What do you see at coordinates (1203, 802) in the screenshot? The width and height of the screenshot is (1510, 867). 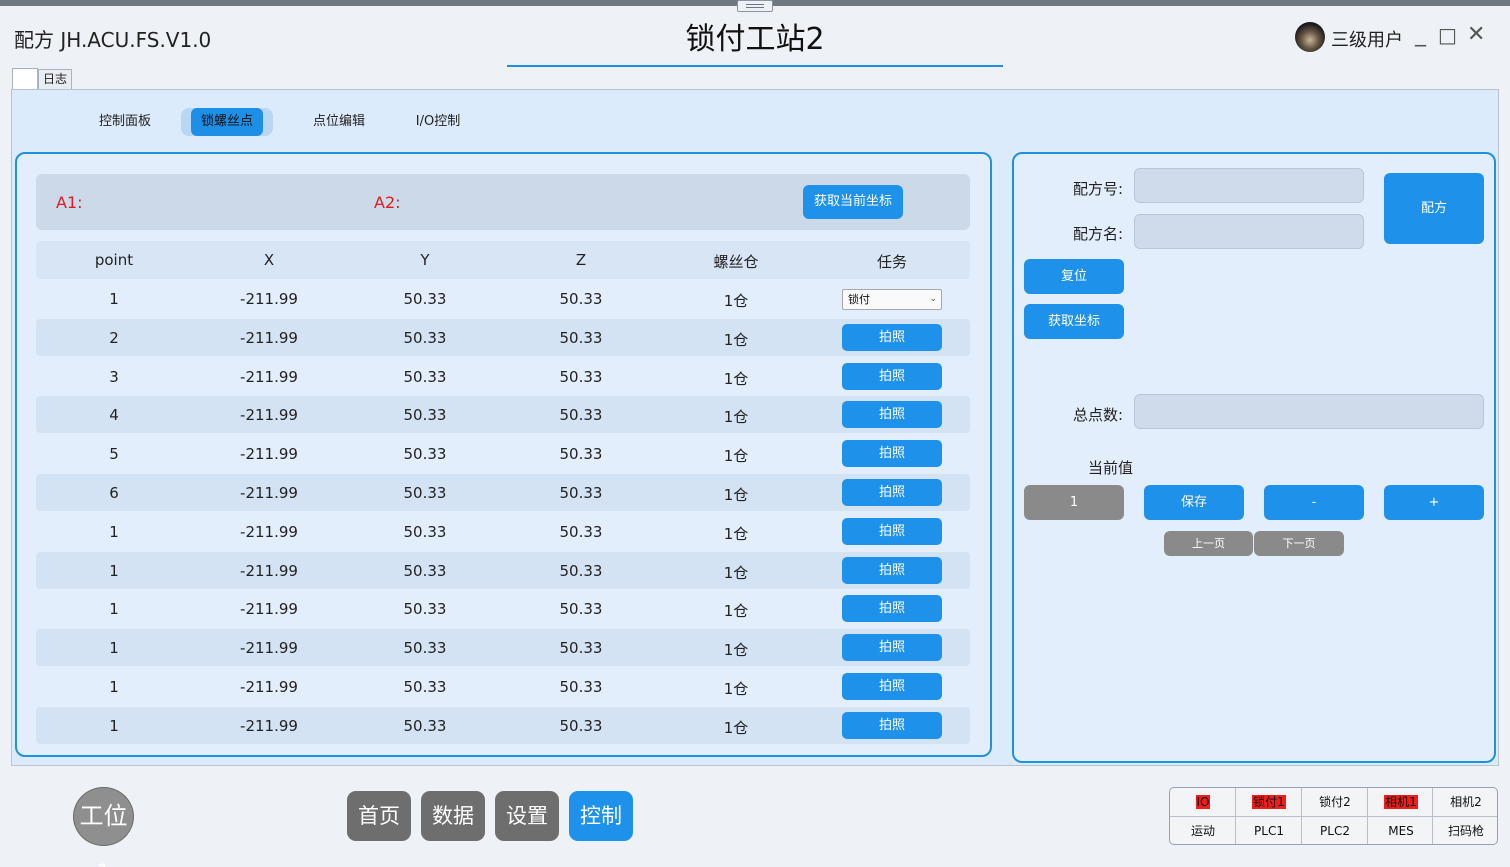 I see `status-indicator-label: IO` at bounding box center [1203, 802].